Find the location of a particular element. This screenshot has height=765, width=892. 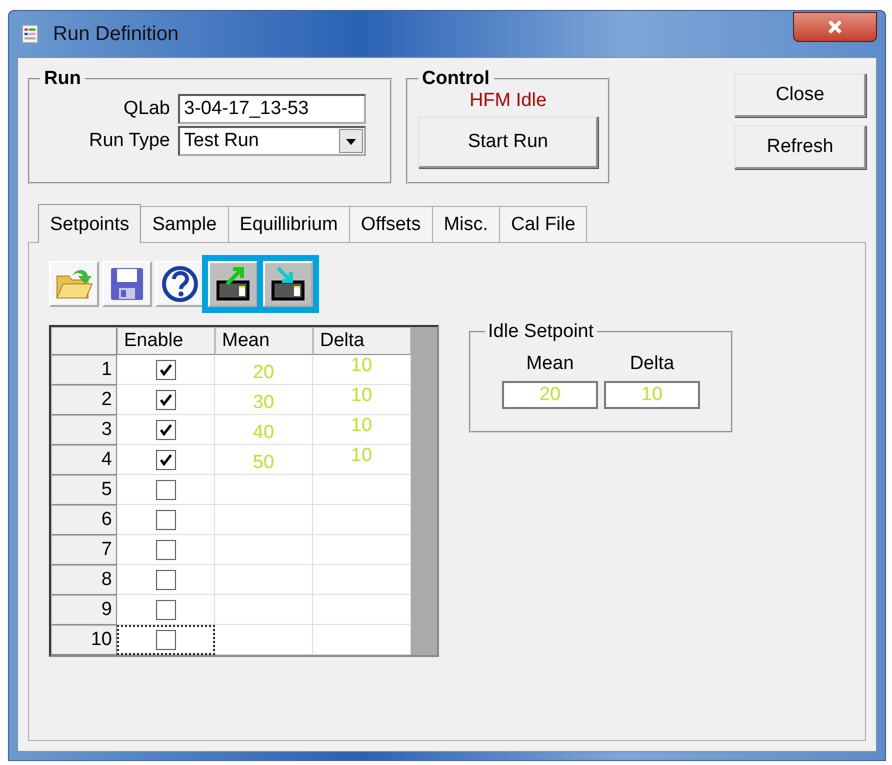

qlab-field: 3-04-17_13-53 is located at coordinates (272, 109).